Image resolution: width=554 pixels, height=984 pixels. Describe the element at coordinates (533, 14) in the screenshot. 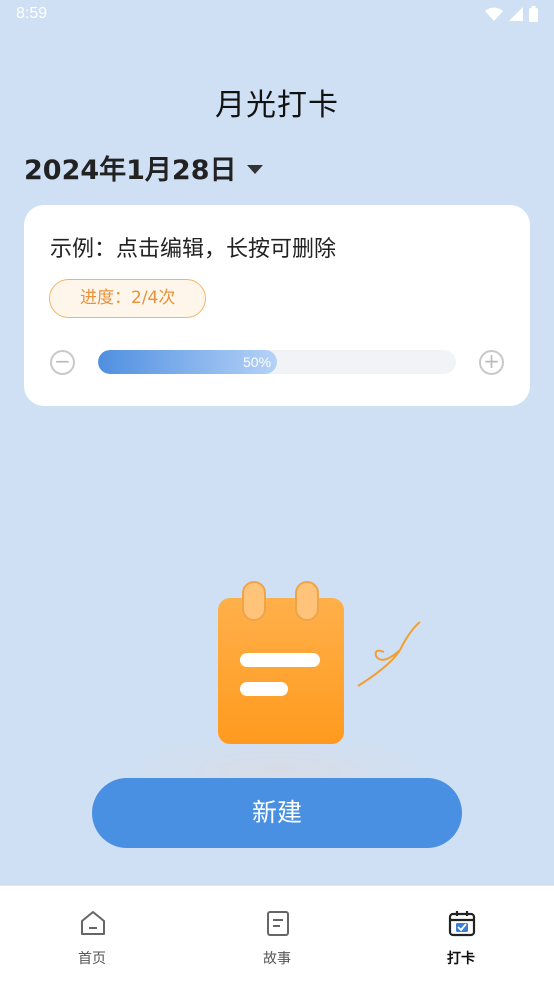

I see `battery-icon` at that location.